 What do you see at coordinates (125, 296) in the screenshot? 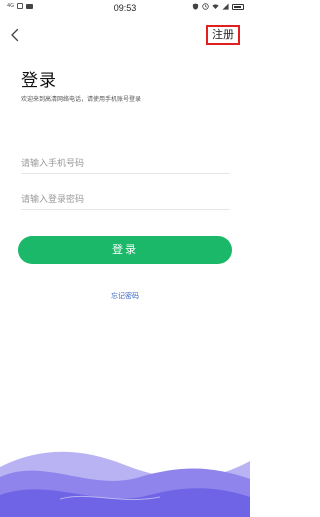
I see `forgot-password-link: 忘记密码` at bounding box center [125, 296].